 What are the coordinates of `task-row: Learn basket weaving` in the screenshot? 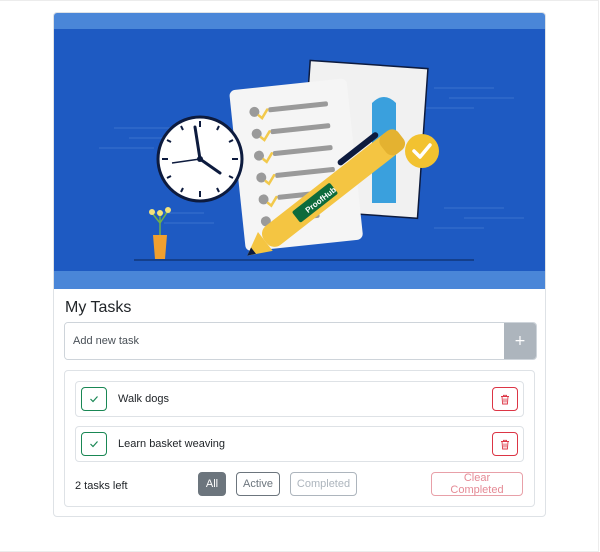 It's located at (299, 444).